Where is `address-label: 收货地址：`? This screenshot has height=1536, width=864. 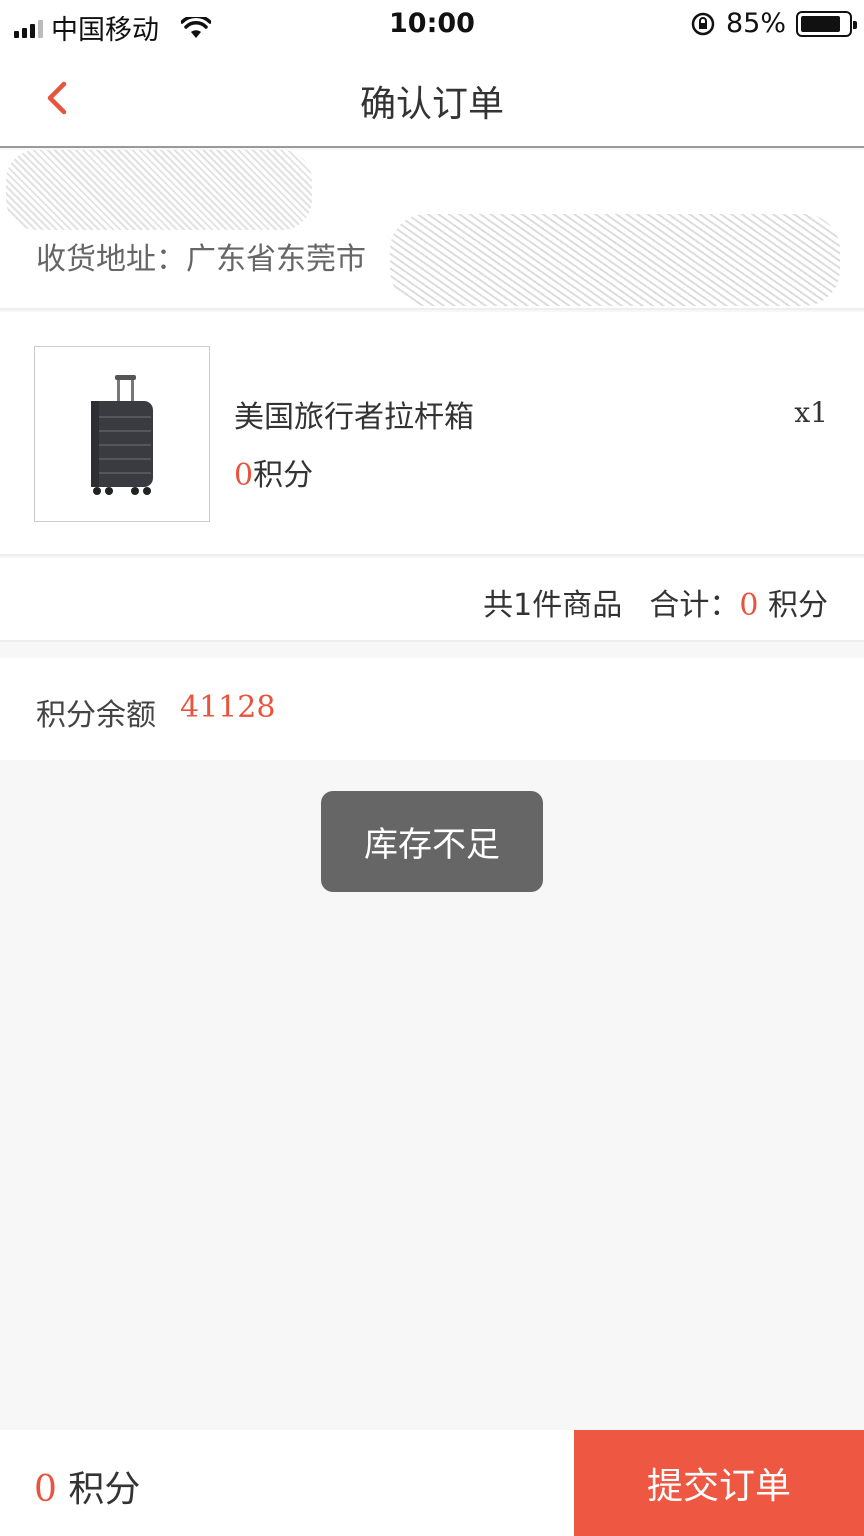 address-label: 收货地址： is located at coordinates (111, 259).